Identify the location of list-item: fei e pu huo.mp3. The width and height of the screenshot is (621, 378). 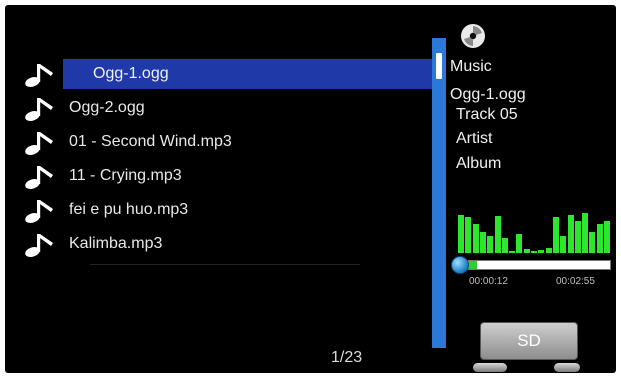
(229, 210).